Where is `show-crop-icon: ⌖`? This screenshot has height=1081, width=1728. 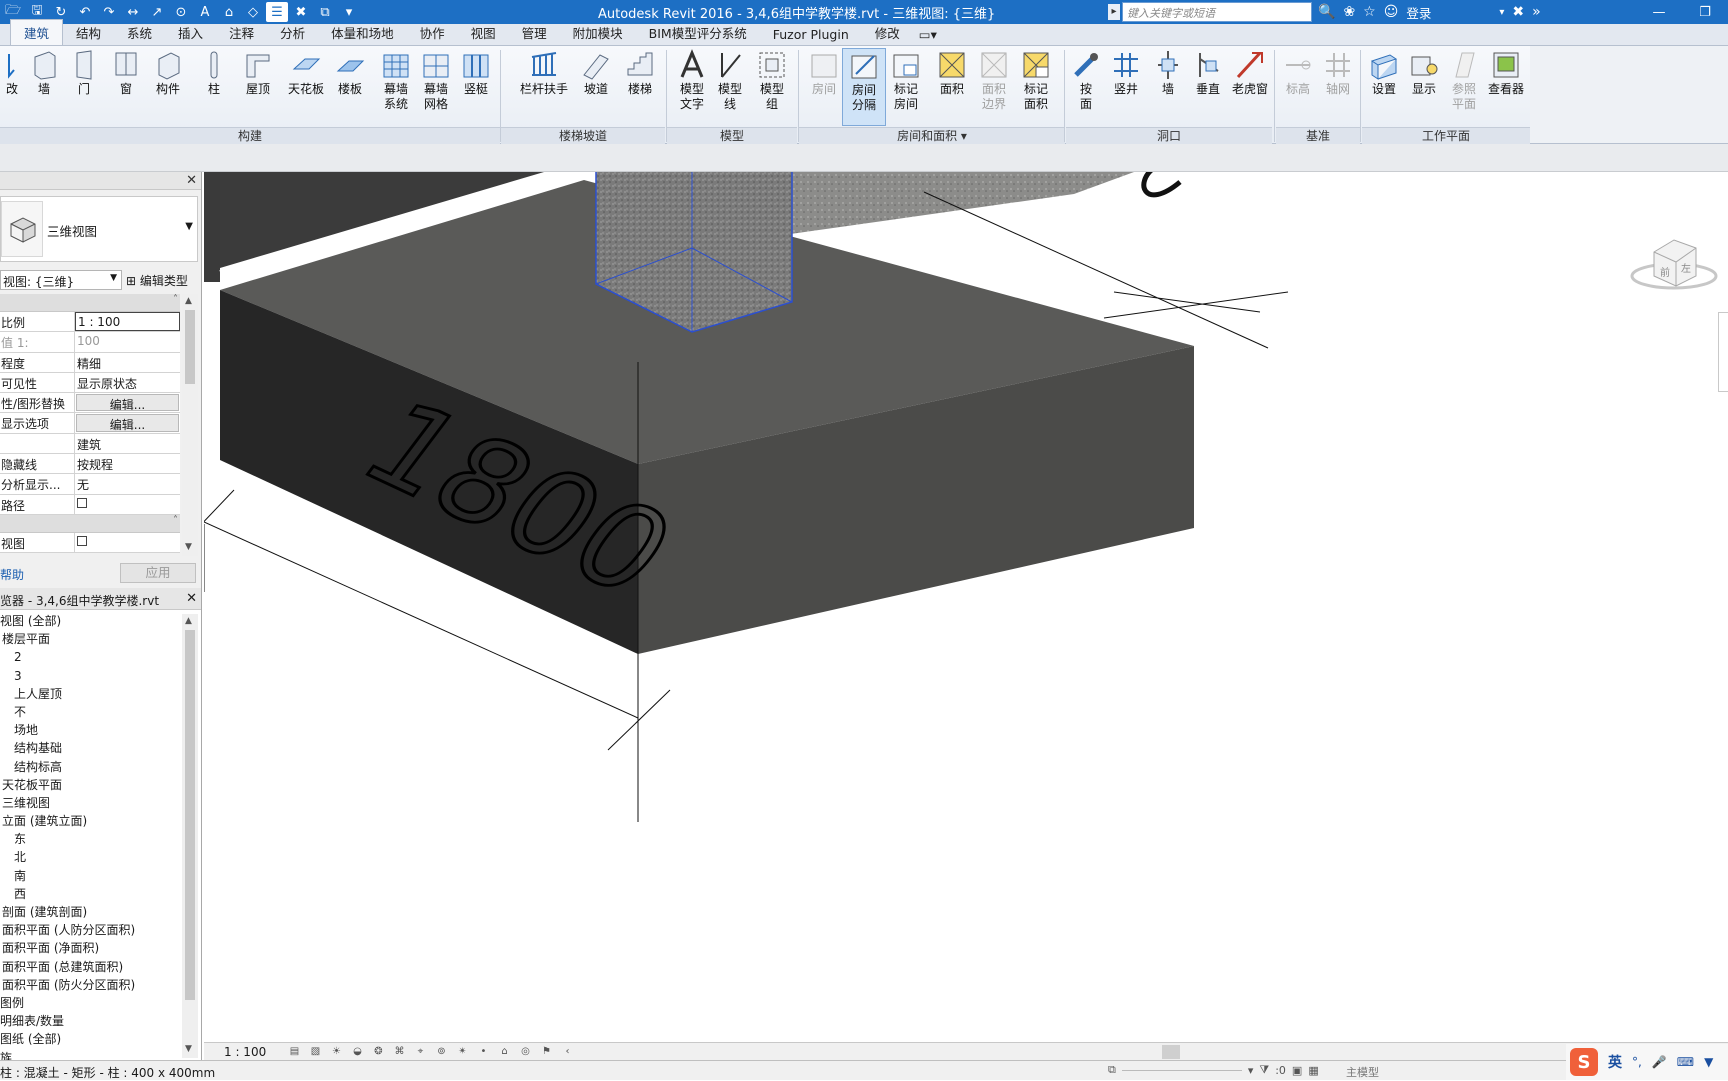 show-crop-icon: ⌖ is located at coordinates (420, 1052).